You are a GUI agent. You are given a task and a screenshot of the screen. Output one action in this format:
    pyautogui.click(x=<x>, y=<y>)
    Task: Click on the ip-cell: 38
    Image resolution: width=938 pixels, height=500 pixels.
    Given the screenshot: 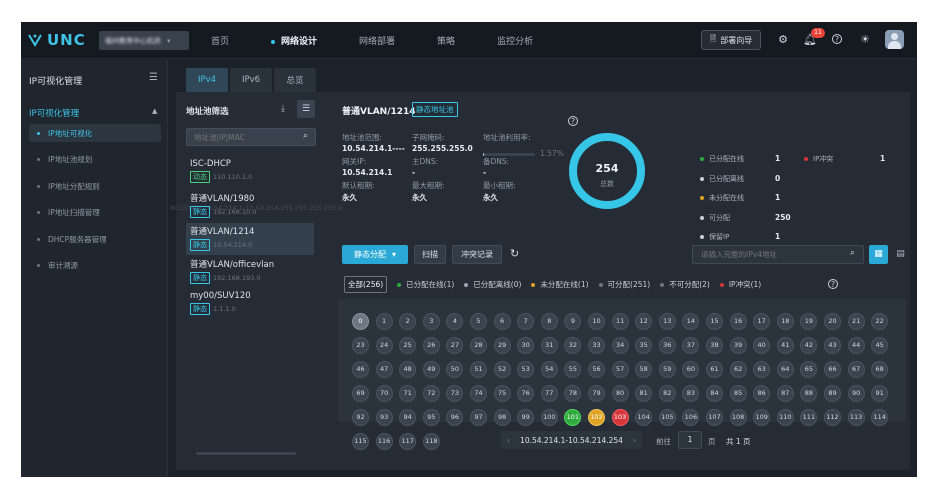 What is the action you would take?
    pyautogui.click(x=714, y=345)
    